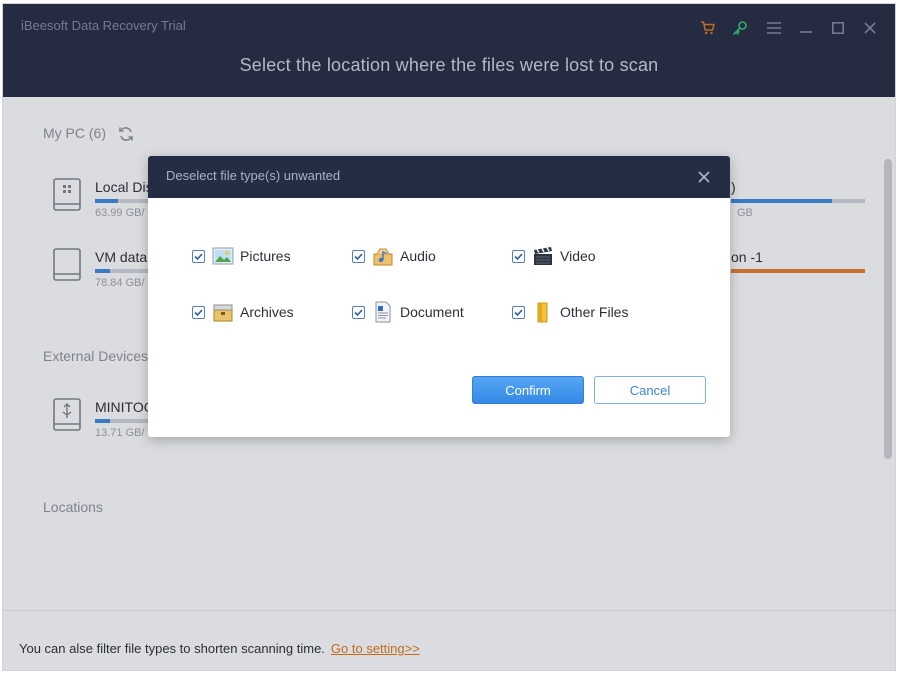 This screenshot has width=900, height=674. What do you see at coordinates (223, 256) in the screenshot?
I see `picture-icon` at bounding box center [223, 256].